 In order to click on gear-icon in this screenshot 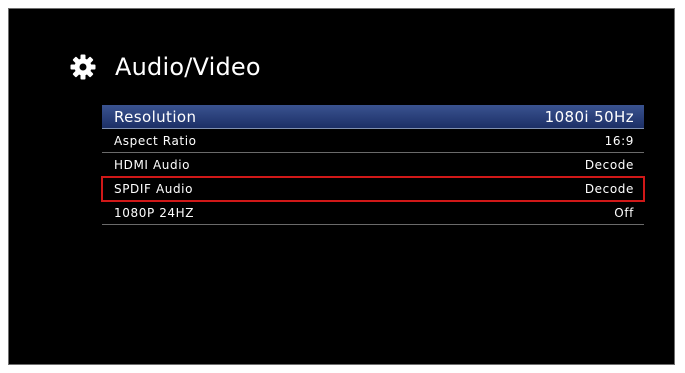, I will do `click(83, 67)`.